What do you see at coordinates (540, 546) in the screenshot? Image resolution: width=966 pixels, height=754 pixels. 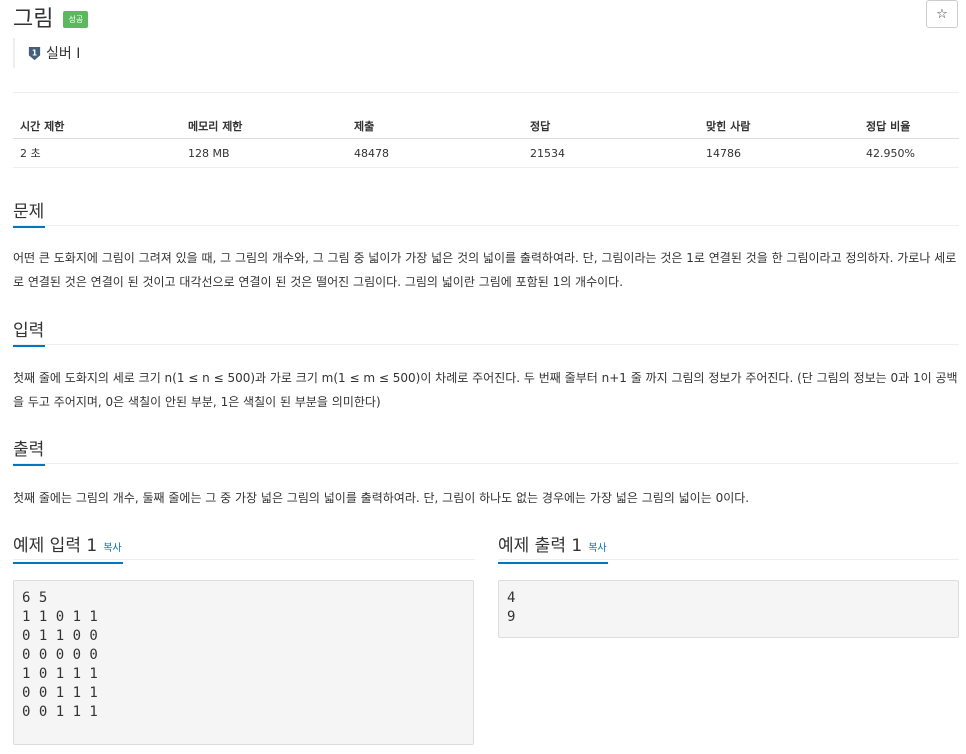 I see `example-output-title: 예제 출력 1` at bounding box center [540, 546].